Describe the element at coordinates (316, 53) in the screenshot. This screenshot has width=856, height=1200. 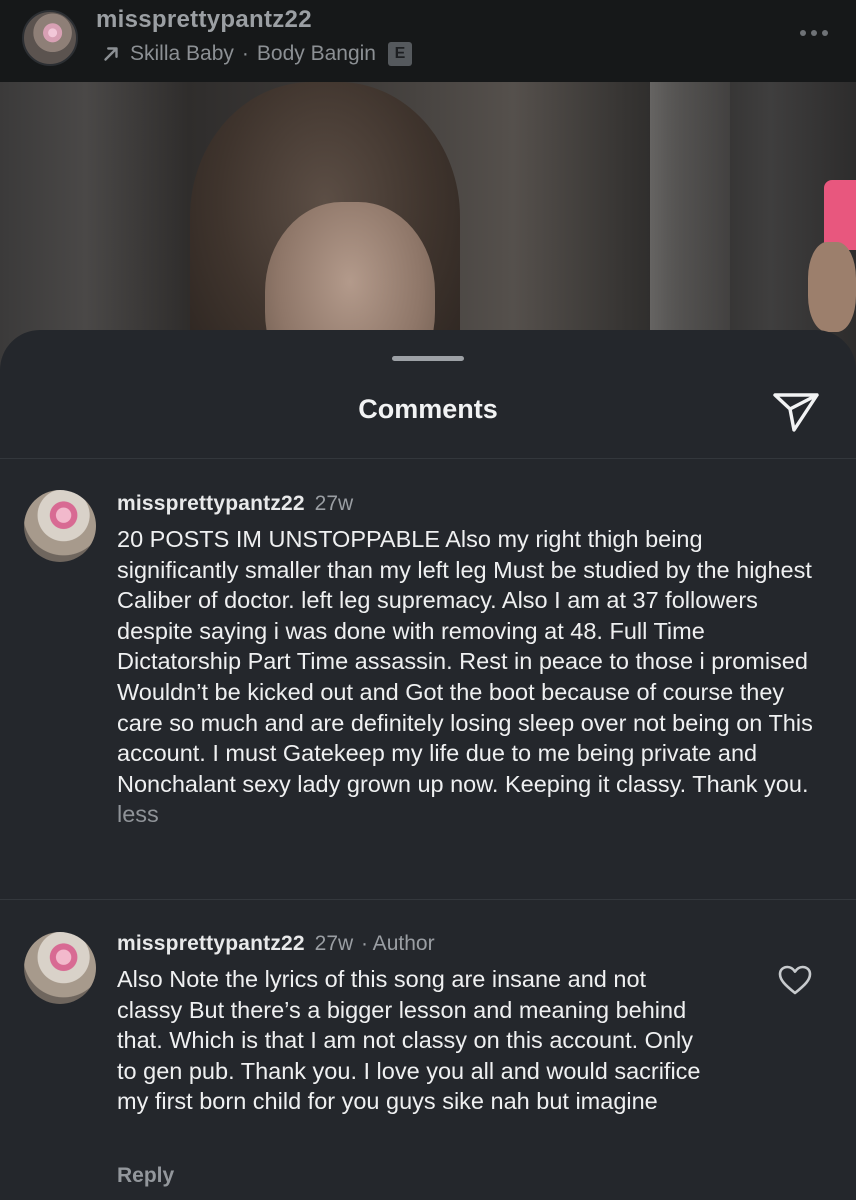
I see `music-title: Body Bangin` at that location.